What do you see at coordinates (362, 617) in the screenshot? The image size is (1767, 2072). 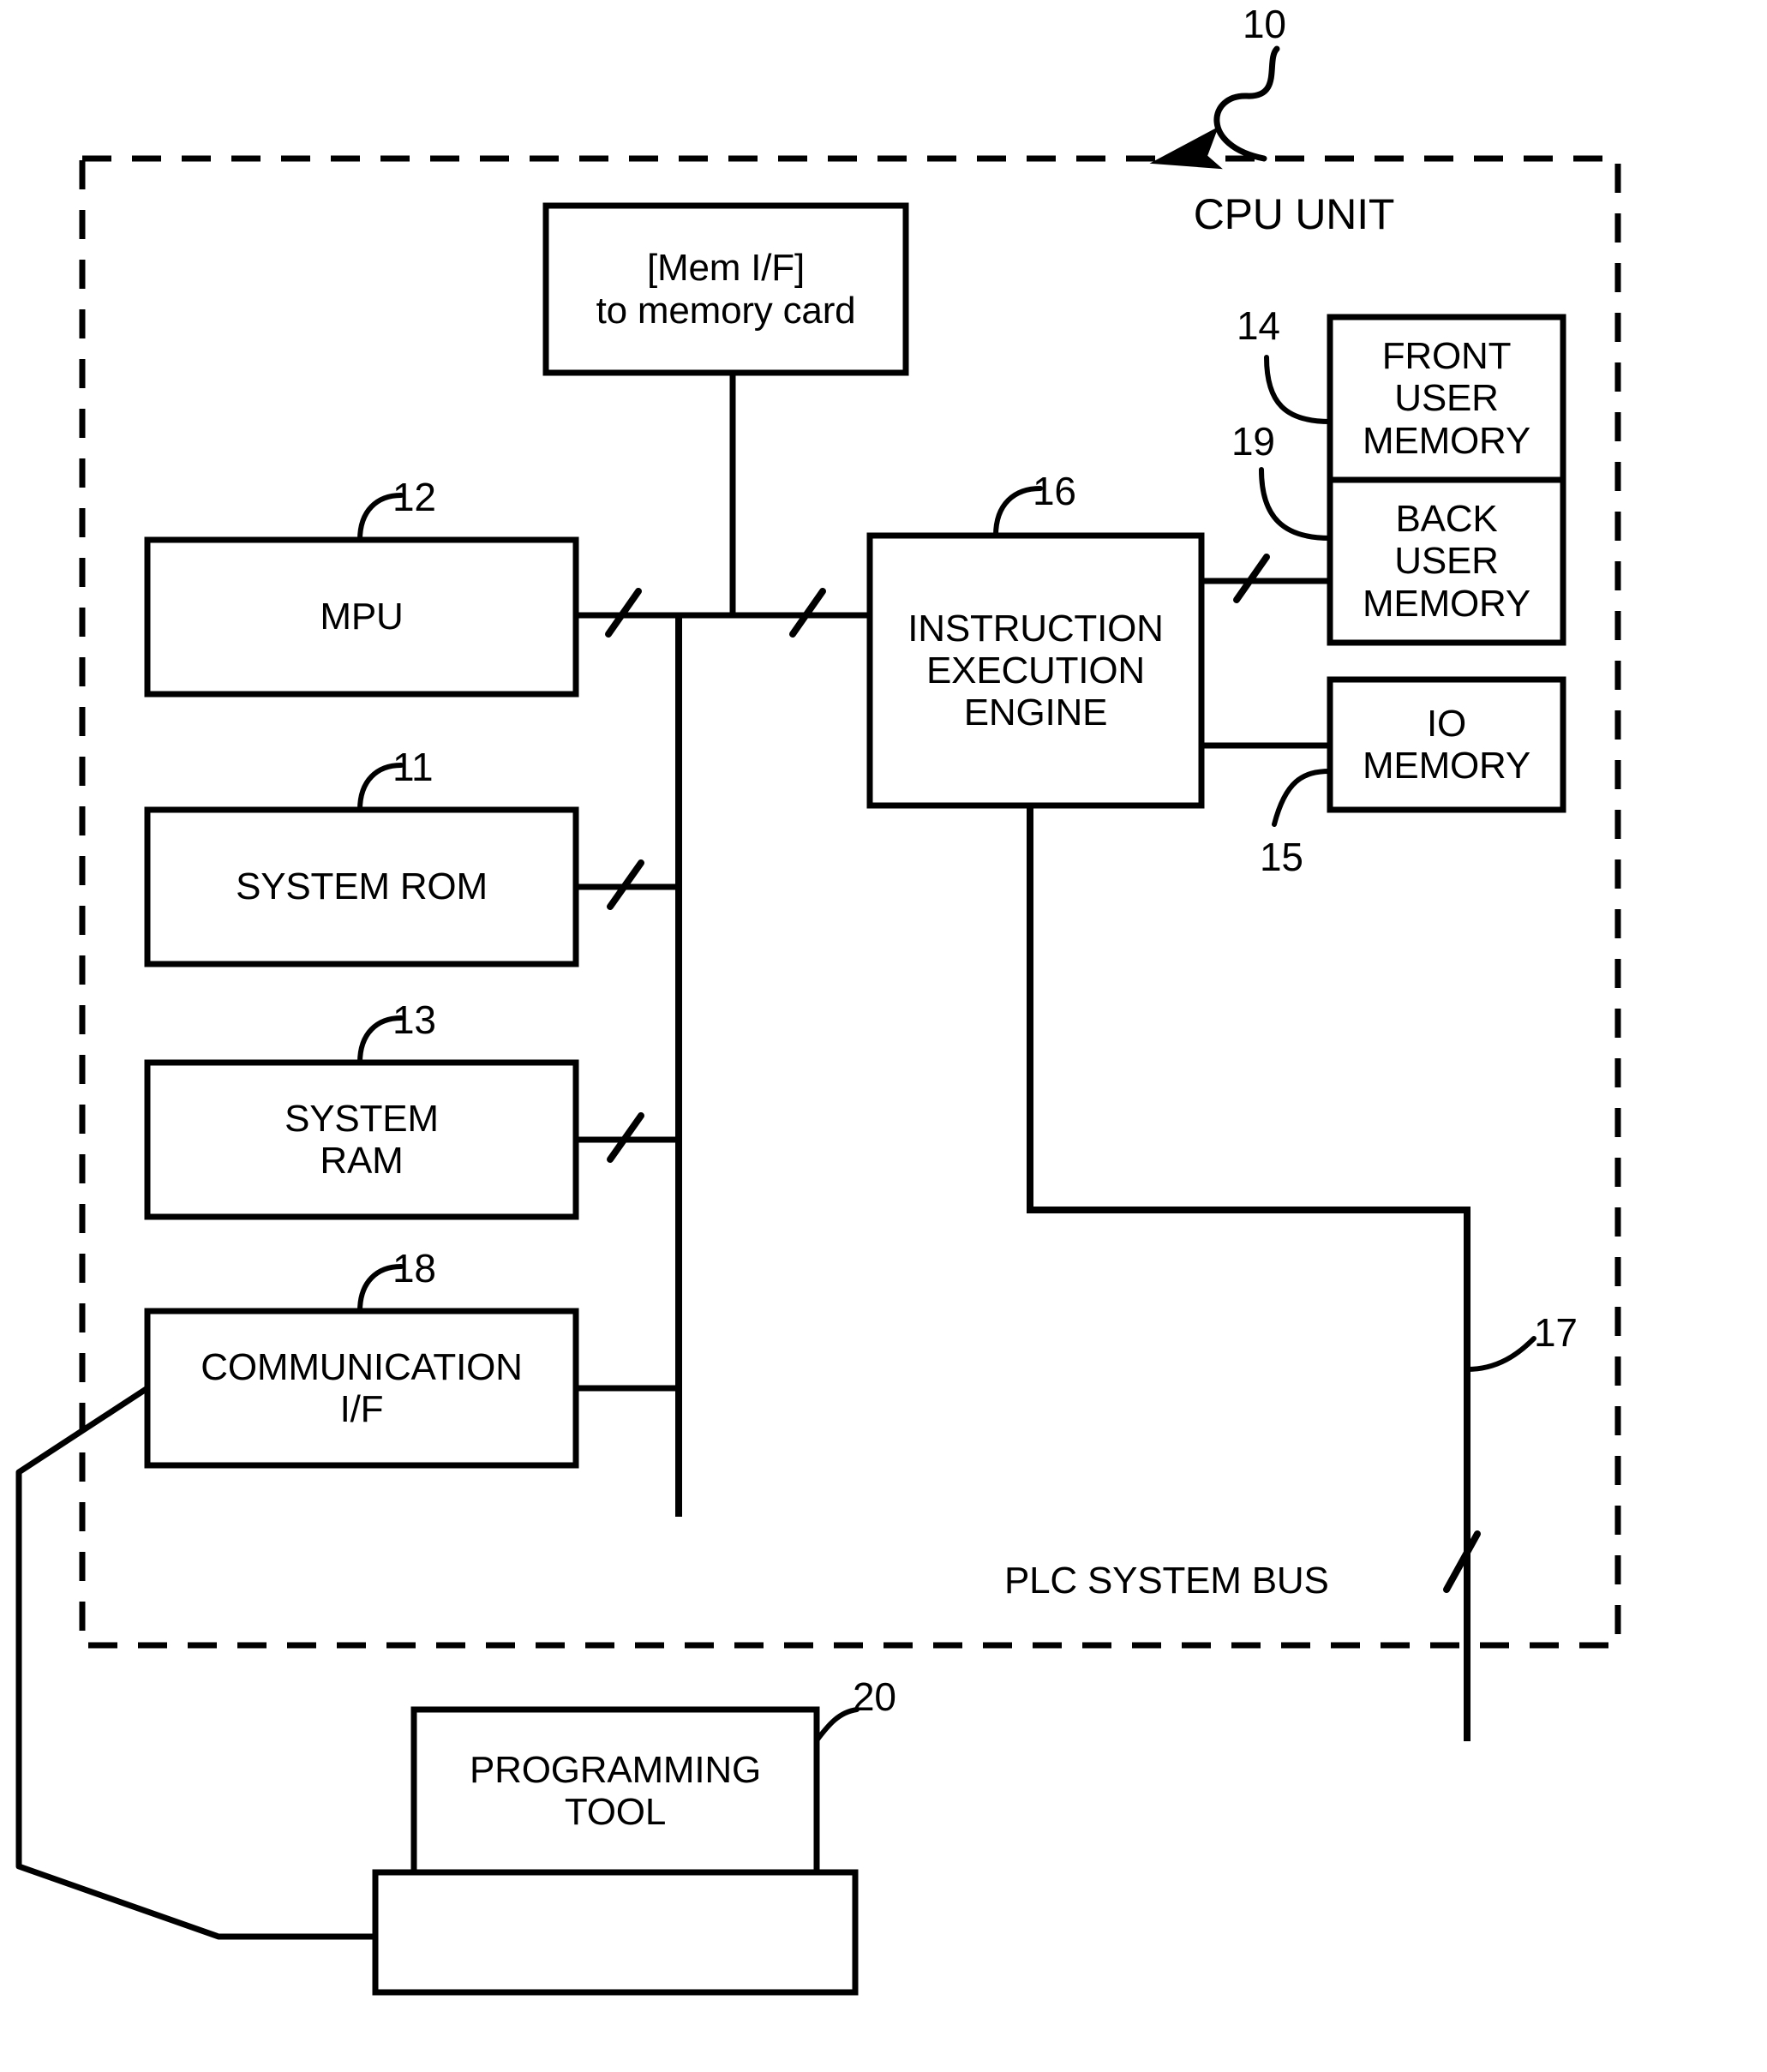 I see `box-label-mpu: MPU` at bounding box center [362, 617].